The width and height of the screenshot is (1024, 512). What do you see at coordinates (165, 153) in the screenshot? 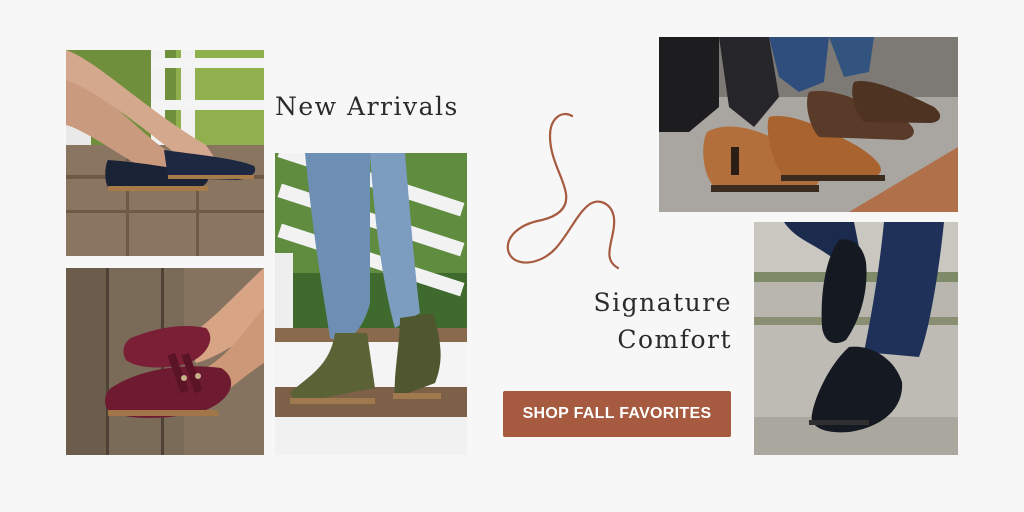
I see `photo-navy-flats` at bounding box center [165, 153].